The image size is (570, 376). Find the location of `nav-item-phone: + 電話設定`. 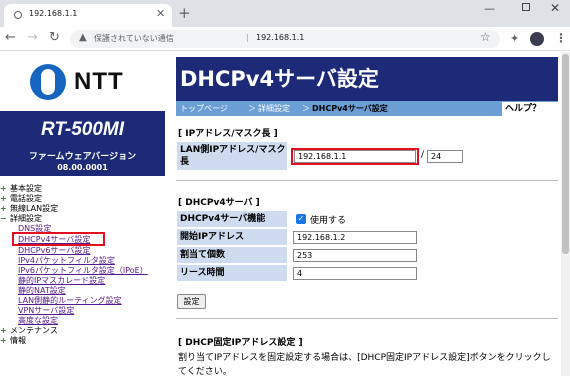

nav-item-phone: + 電話設定 is located at coordinates (21, 199).